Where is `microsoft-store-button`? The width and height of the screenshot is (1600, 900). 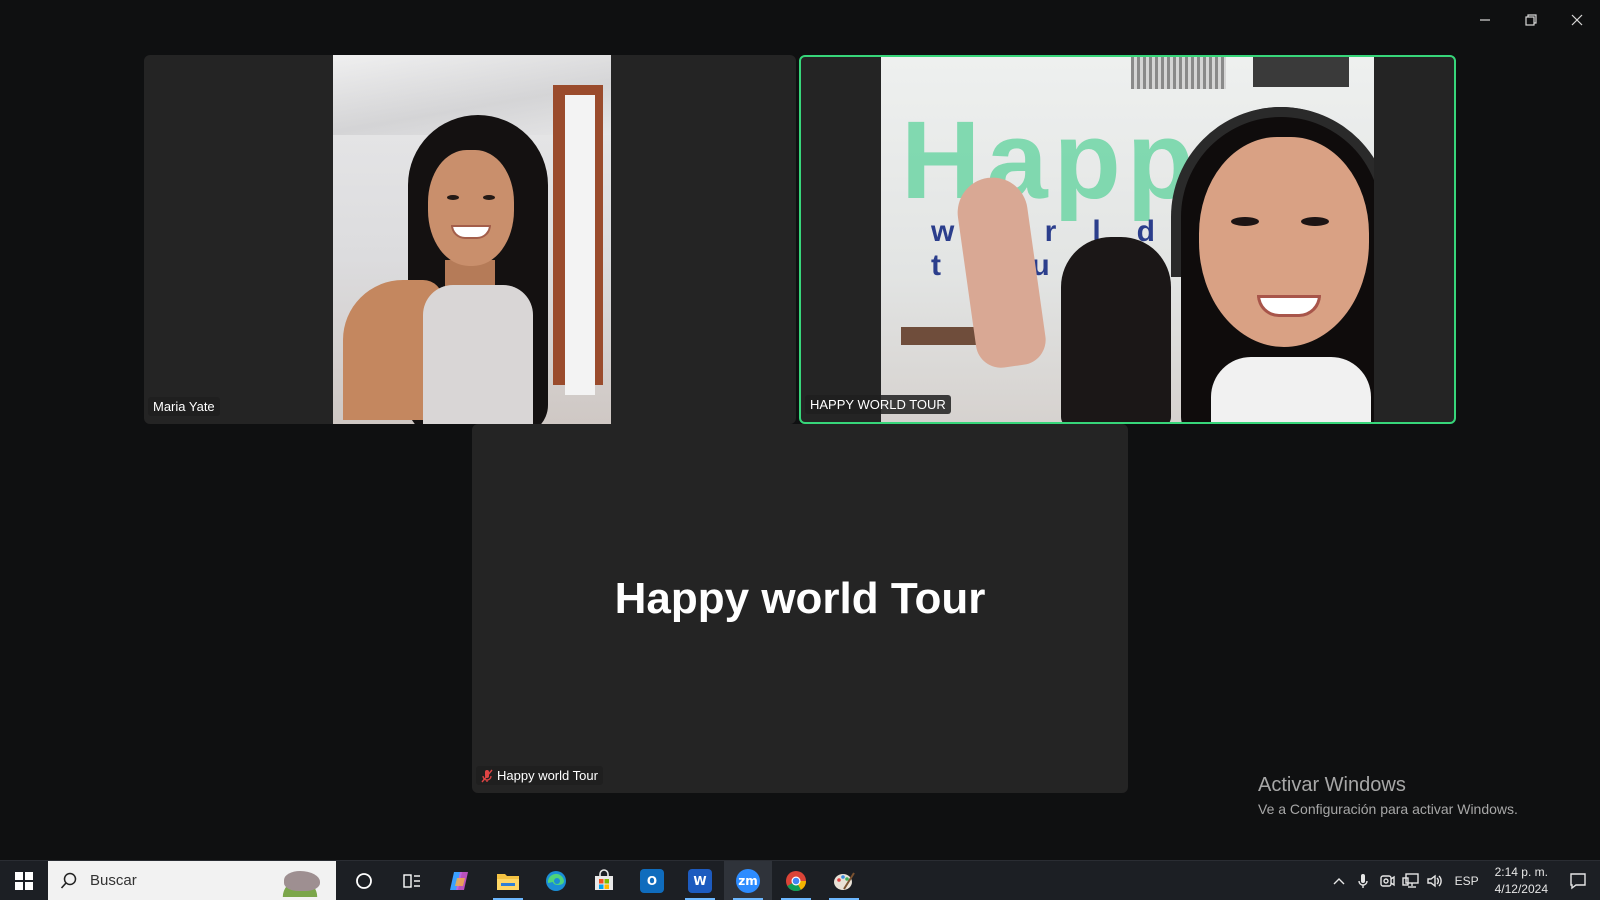
microsoft-store-button is located at coordinates (604, 880).